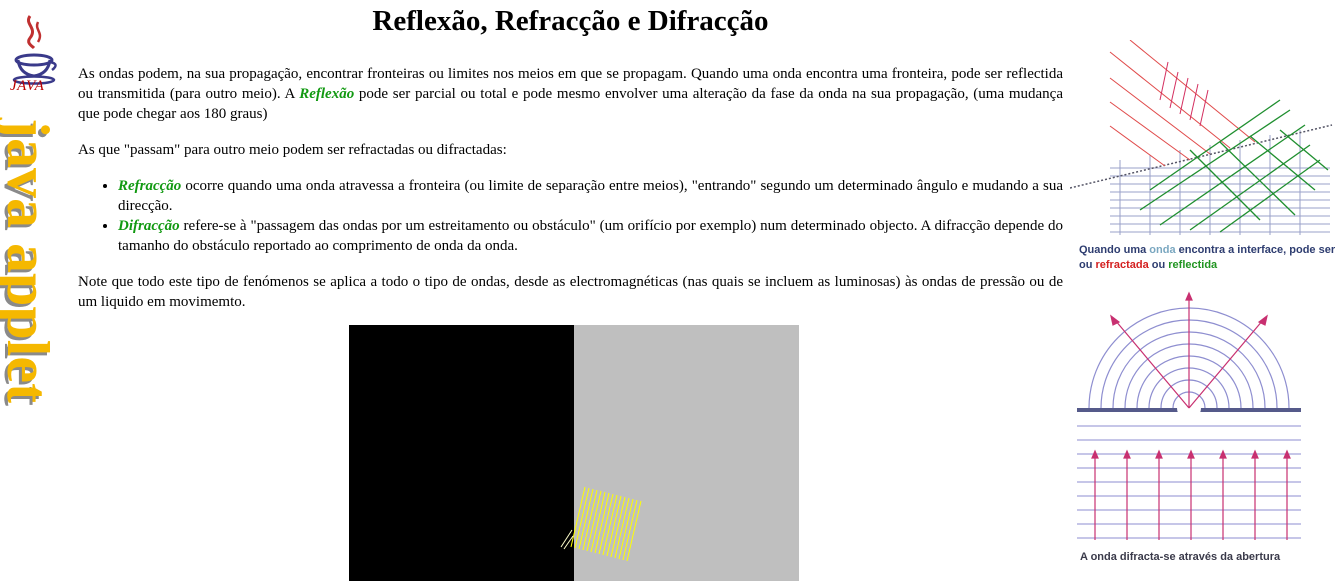 The image size is (1343, 581). Describe the element at coordinates (1189, 415) in the screenshot. I see `diffraction-diagram` at that location.